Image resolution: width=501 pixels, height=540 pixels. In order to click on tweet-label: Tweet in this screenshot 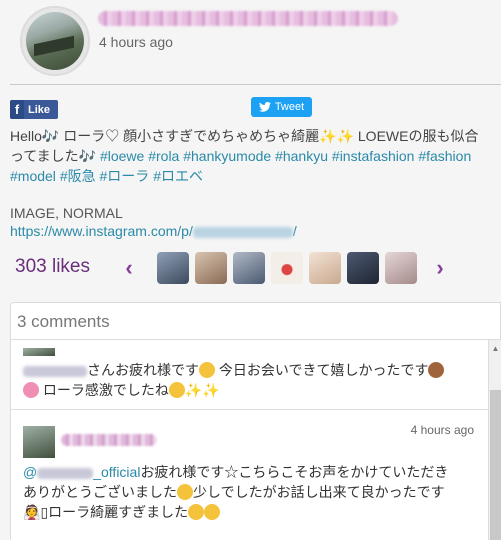, I will do `click(289, 107)`.